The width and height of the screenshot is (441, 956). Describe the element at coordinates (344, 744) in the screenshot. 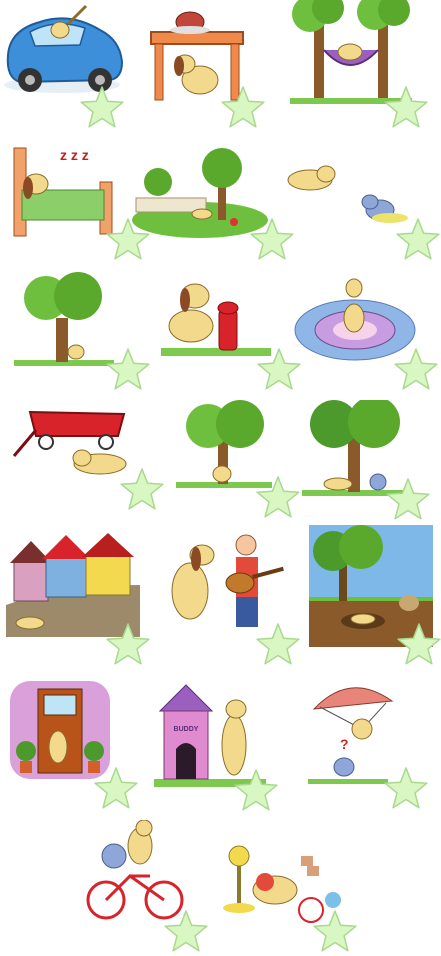

I see `question-mark: ?` at that location.